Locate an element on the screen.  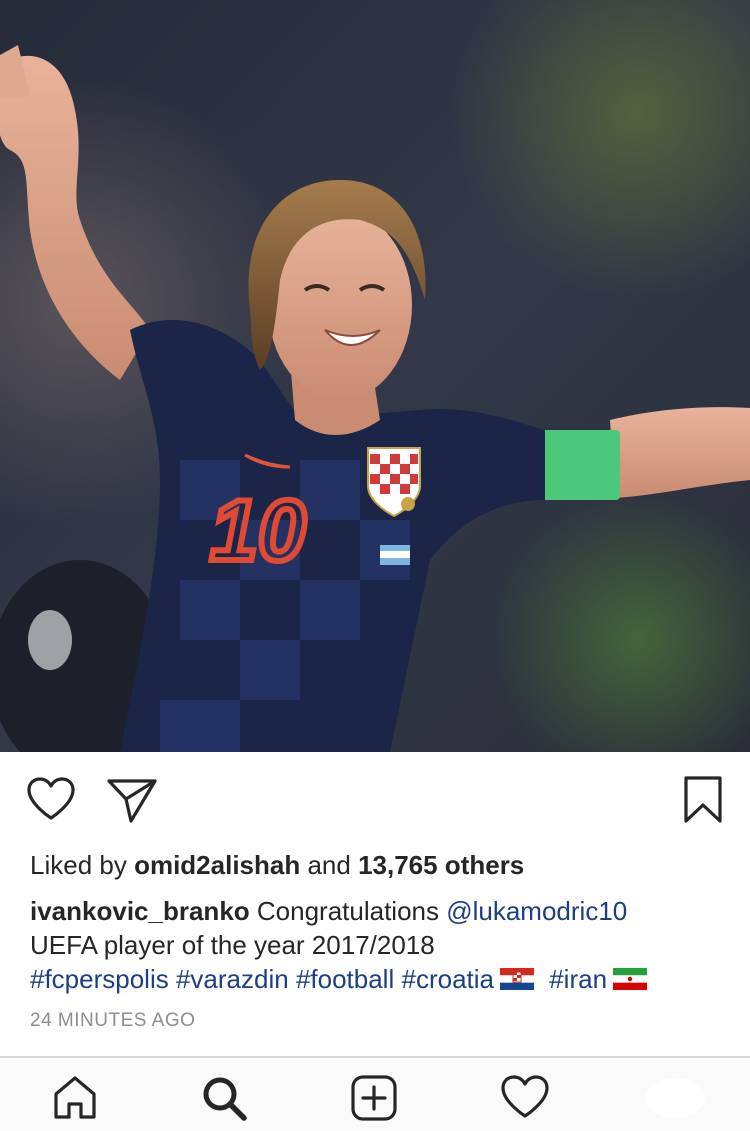
croatia-flag-emoji is located at coordinates (516, 979).